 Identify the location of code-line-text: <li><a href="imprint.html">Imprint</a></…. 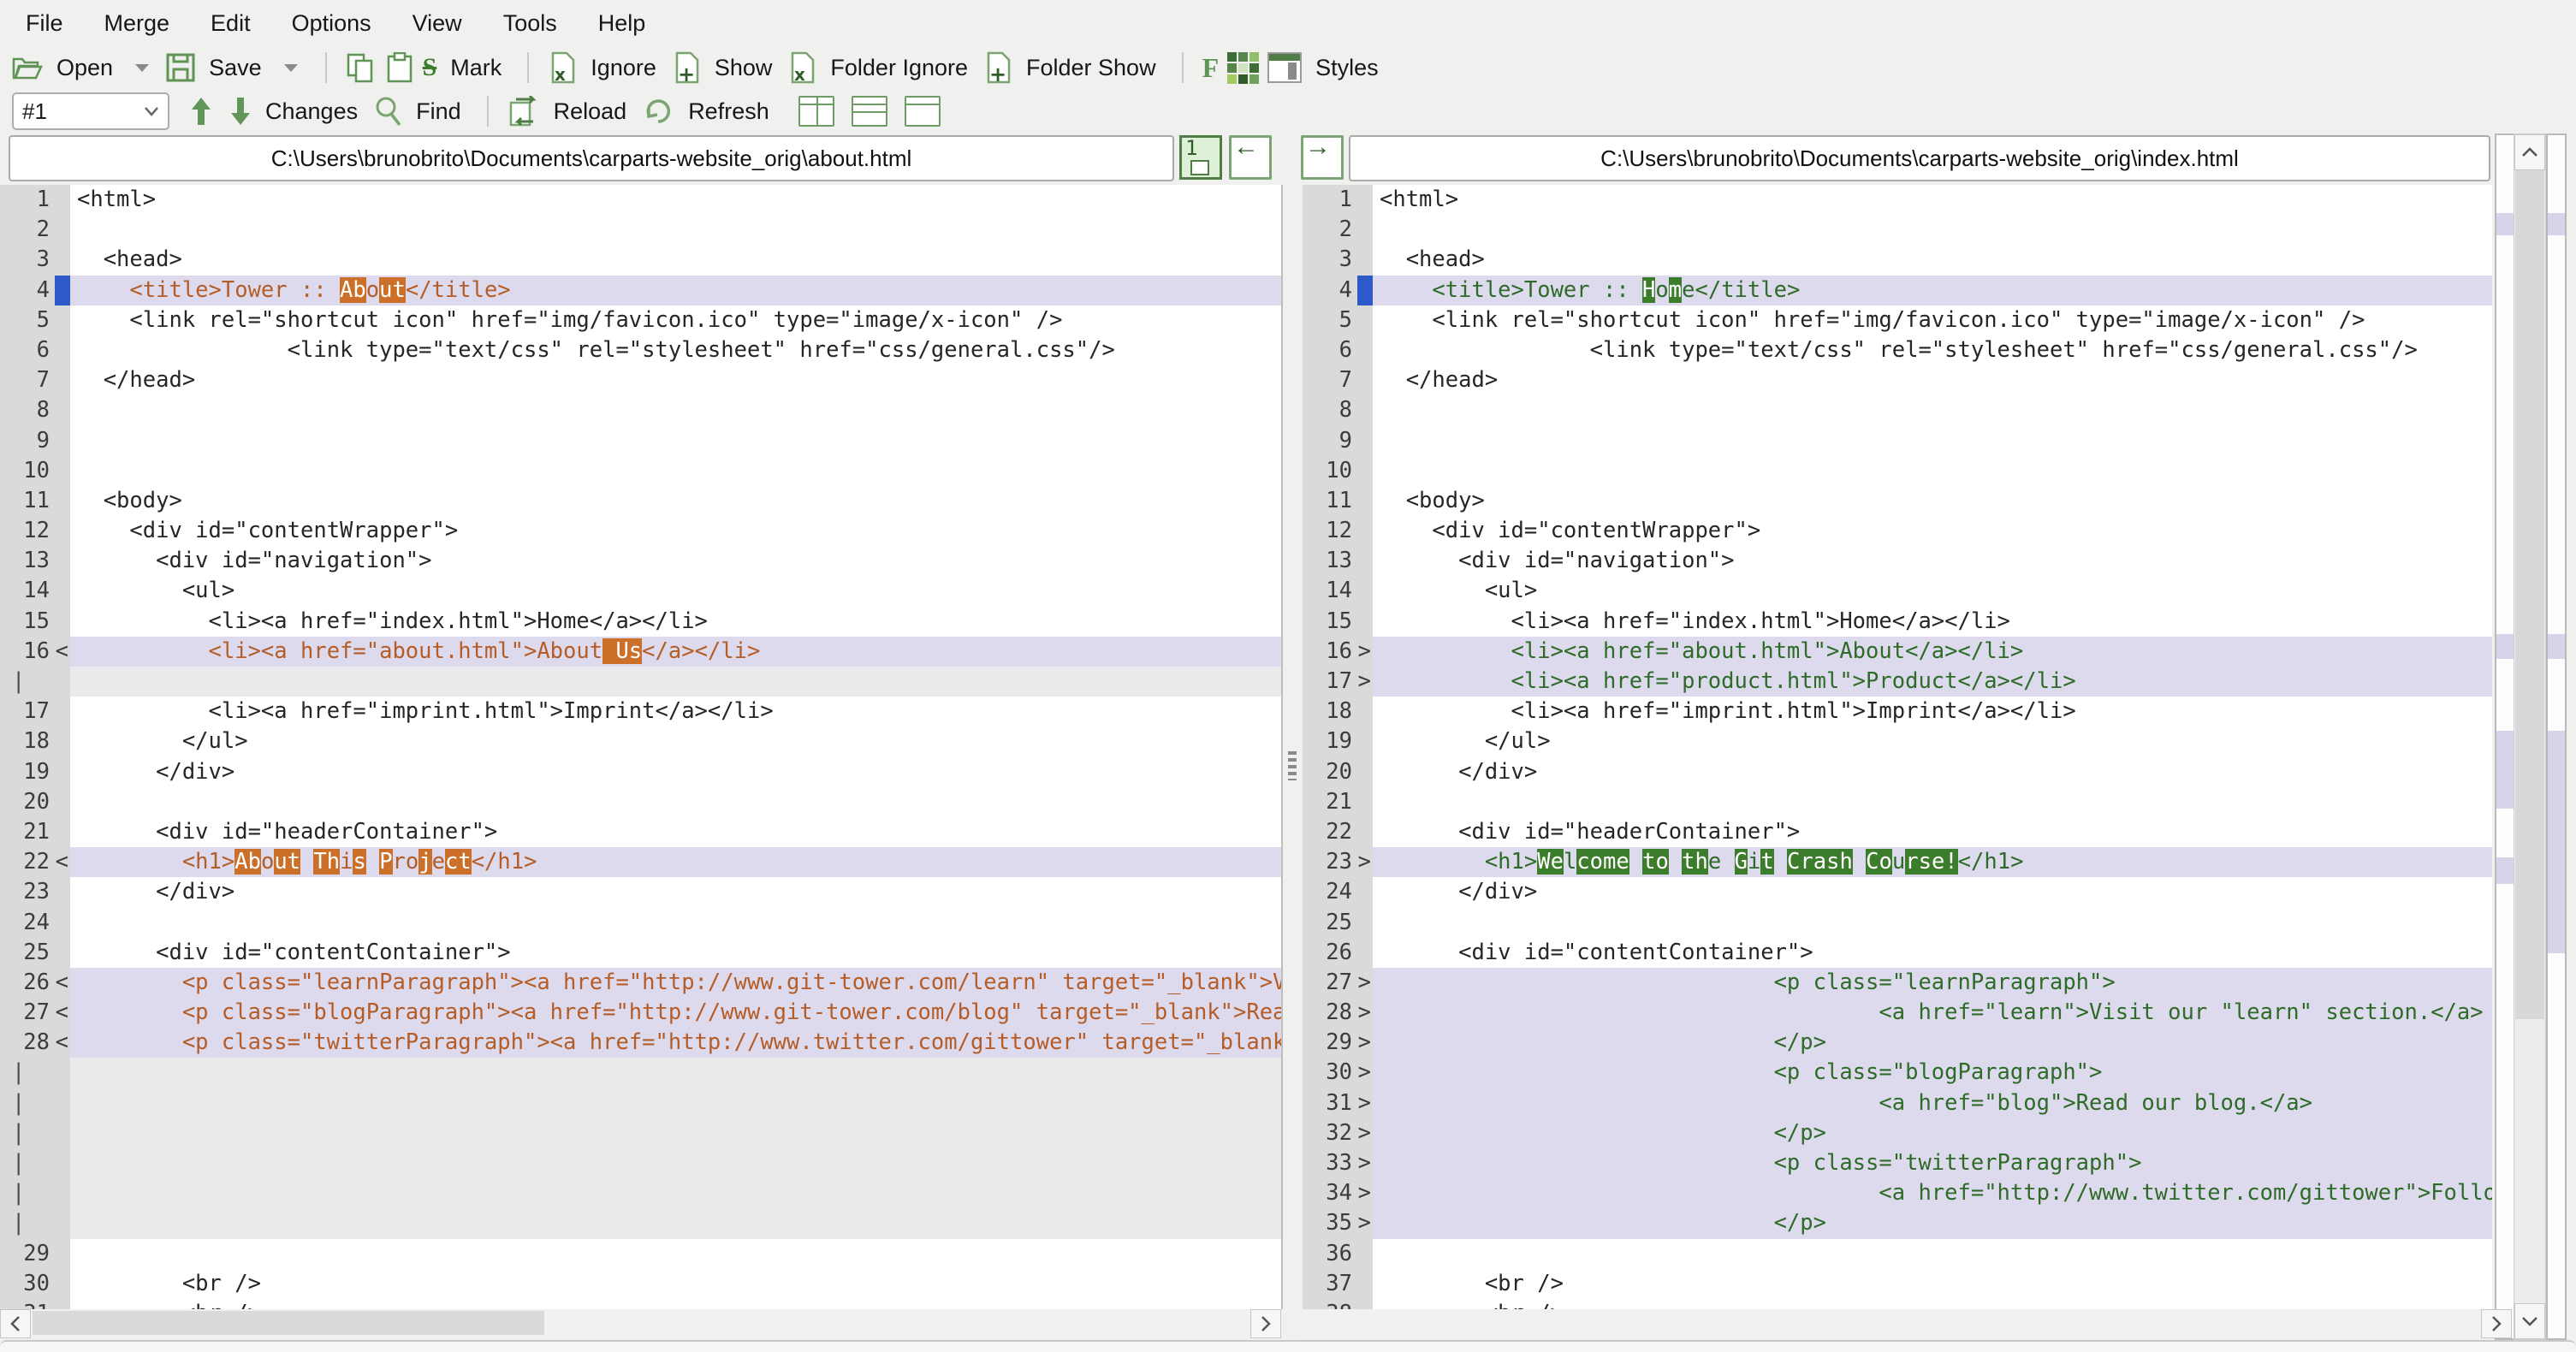
(1932, 712).